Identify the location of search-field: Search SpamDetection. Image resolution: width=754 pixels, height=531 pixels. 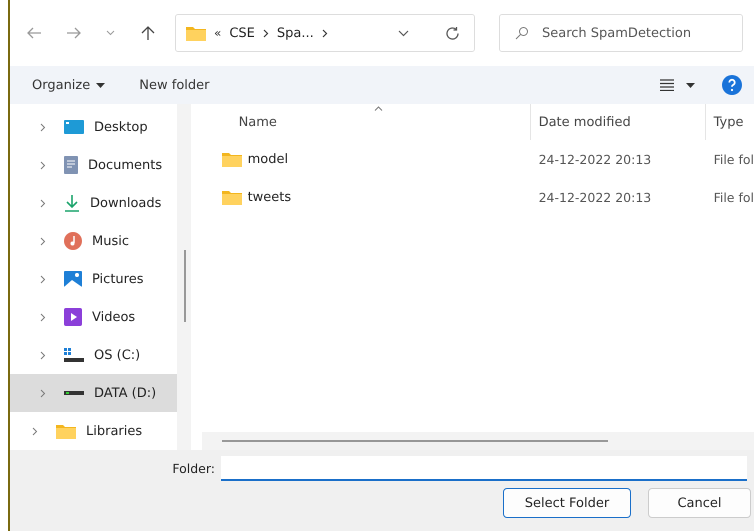
(621, 33).